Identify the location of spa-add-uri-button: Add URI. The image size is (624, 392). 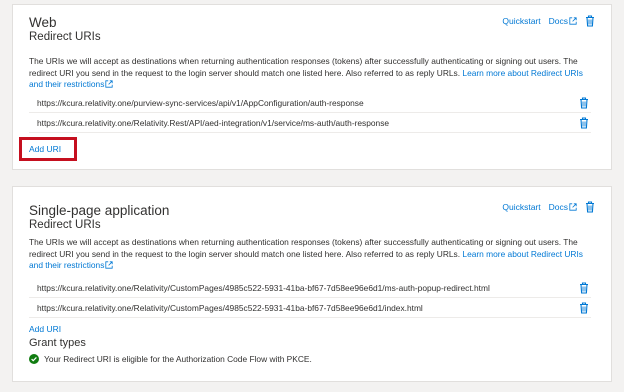
(45, 329).